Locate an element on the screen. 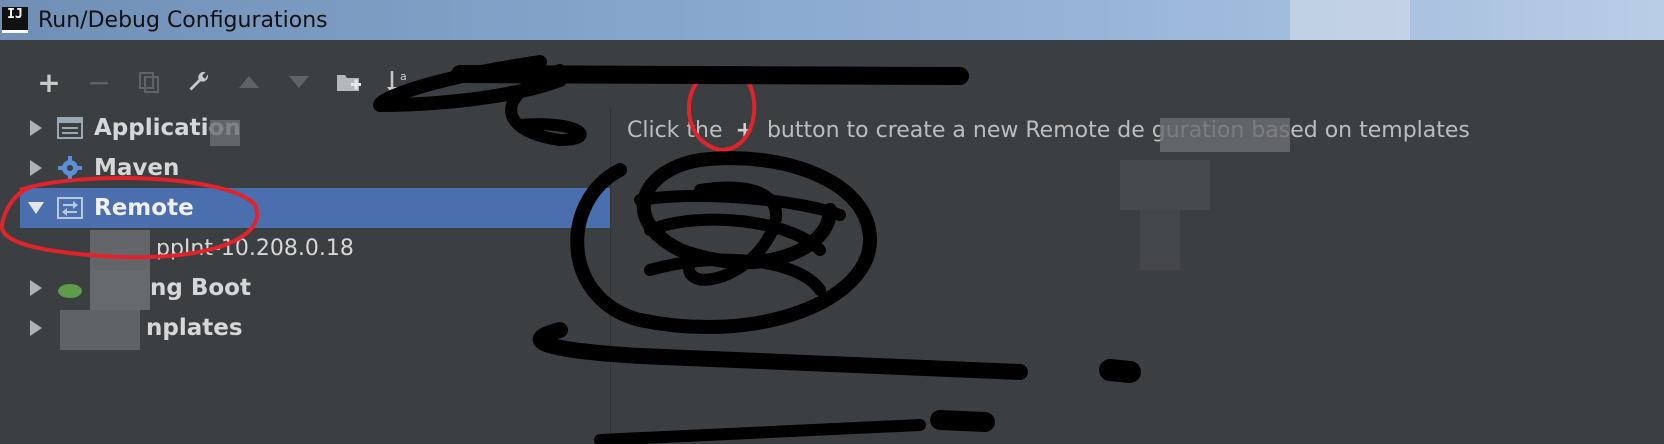  copy-configuration-button is located at coordinates (149, 82).